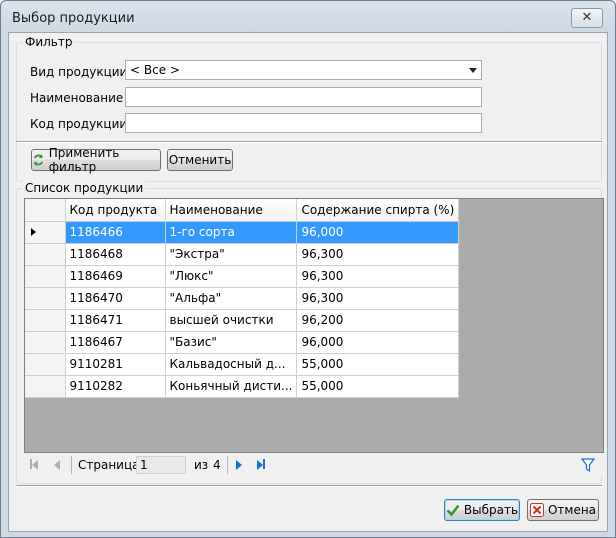  I want to click on cell-code: 1186469, so click(115, 276).